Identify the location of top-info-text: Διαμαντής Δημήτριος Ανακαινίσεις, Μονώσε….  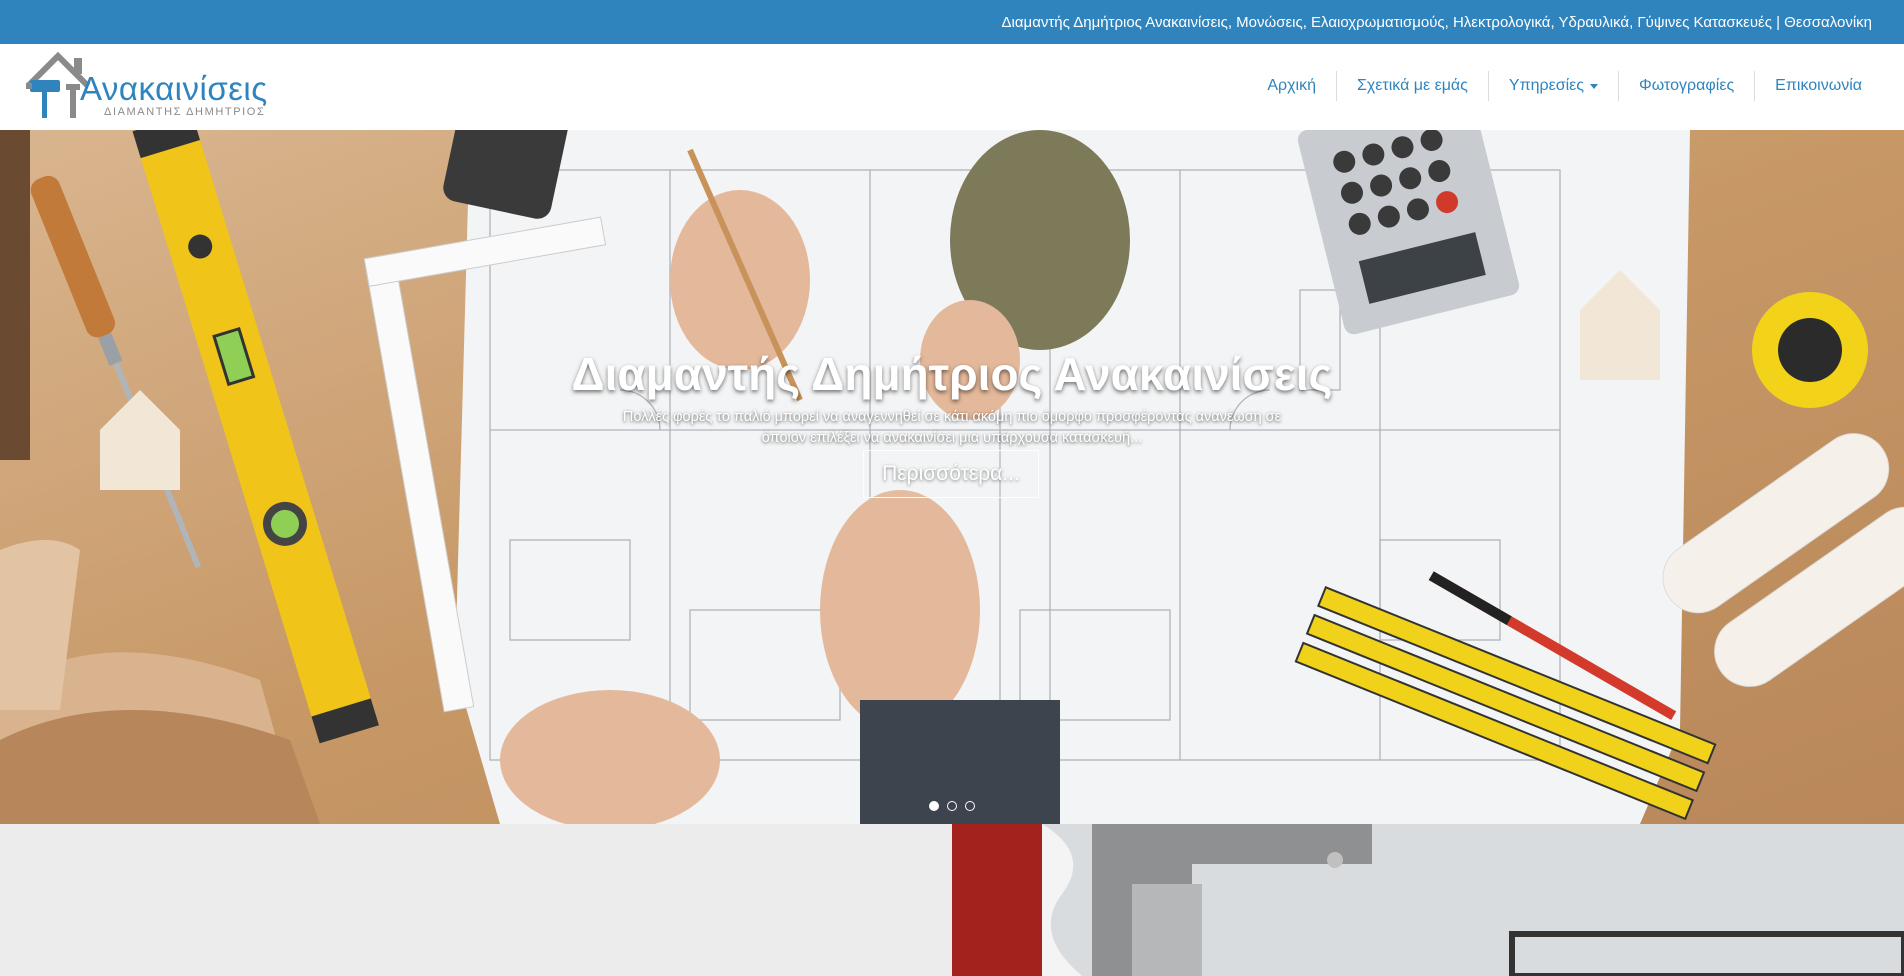
(1436, 22).